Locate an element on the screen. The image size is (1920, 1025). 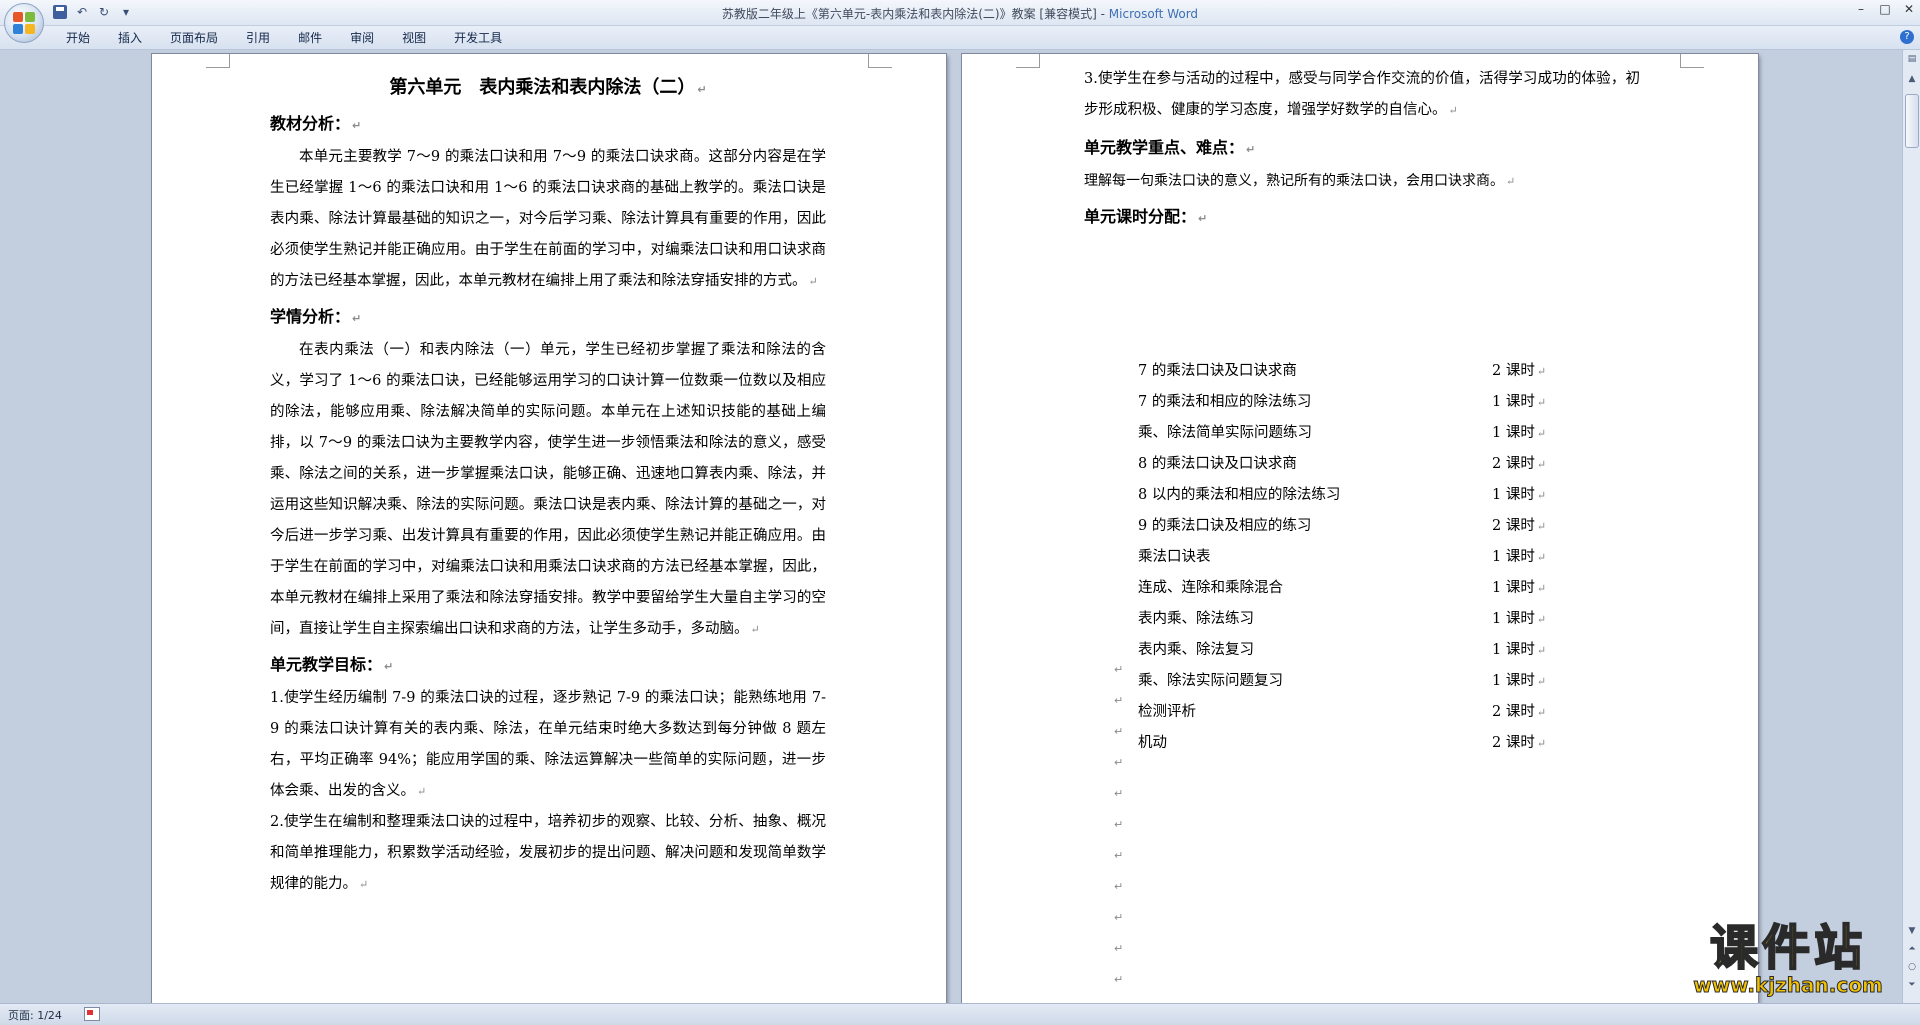
schedule-lesson-name: 8 的乘法口诀及口诀求商 is located at coordinates (1217, 464).